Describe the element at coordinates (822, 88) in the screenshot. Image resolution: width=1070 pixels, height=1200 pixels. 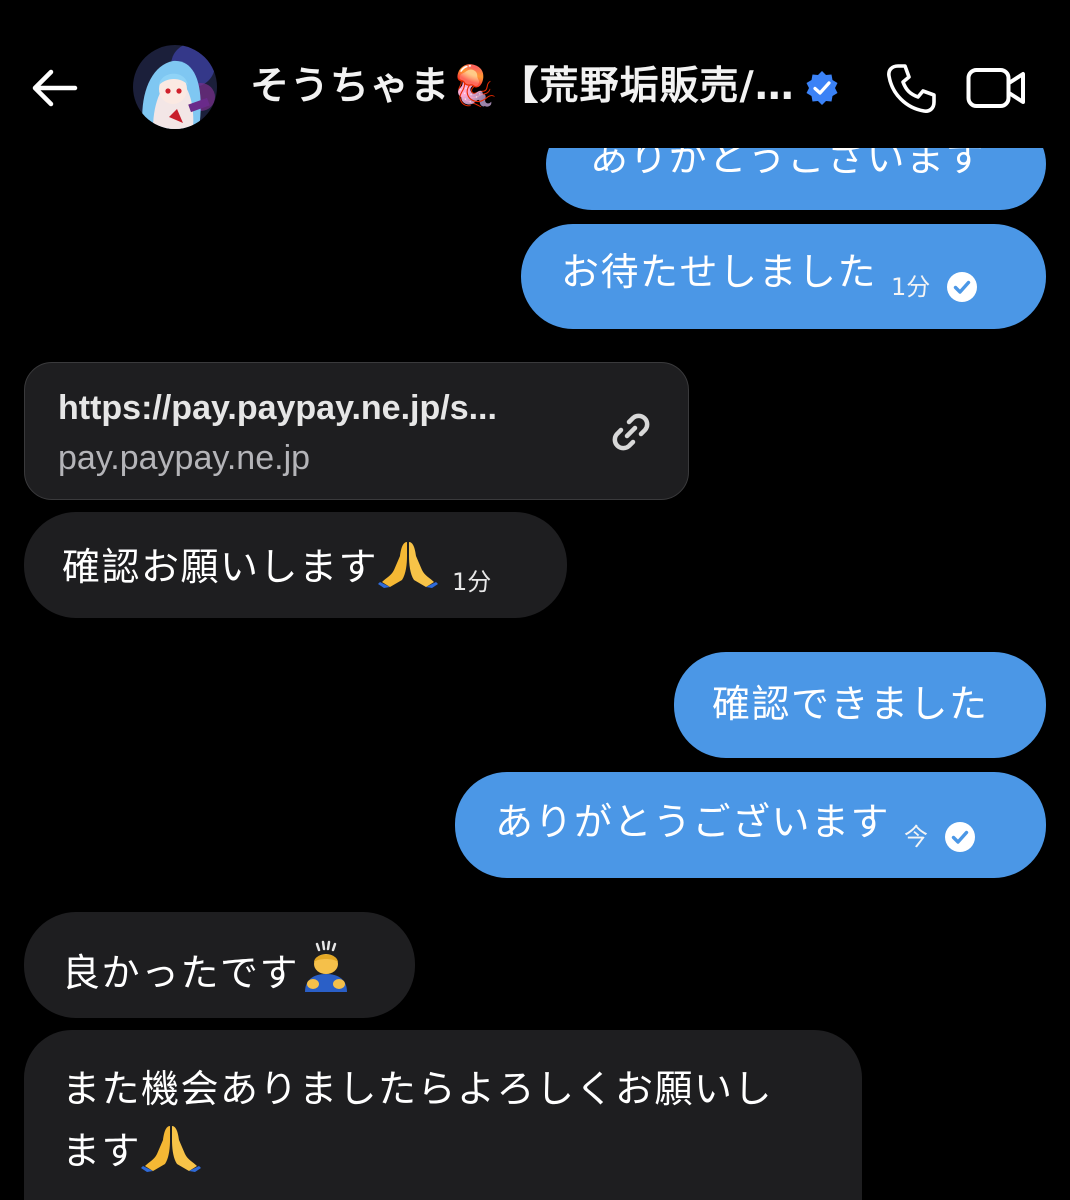
I see `verified-badge-icon` at that location.